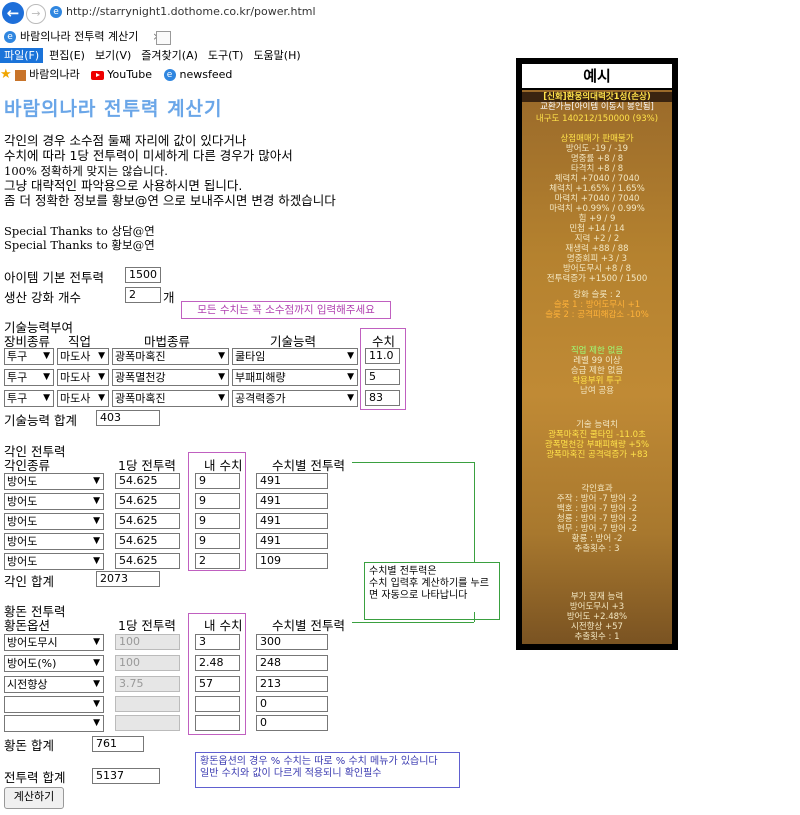 The width and height of the screenshot is (800, 815). What do you see at coordinates (79, 231) in the screenshot?
I see `thanks-line: Special Thanks to 상담@연` at bounding box center [79, 231].